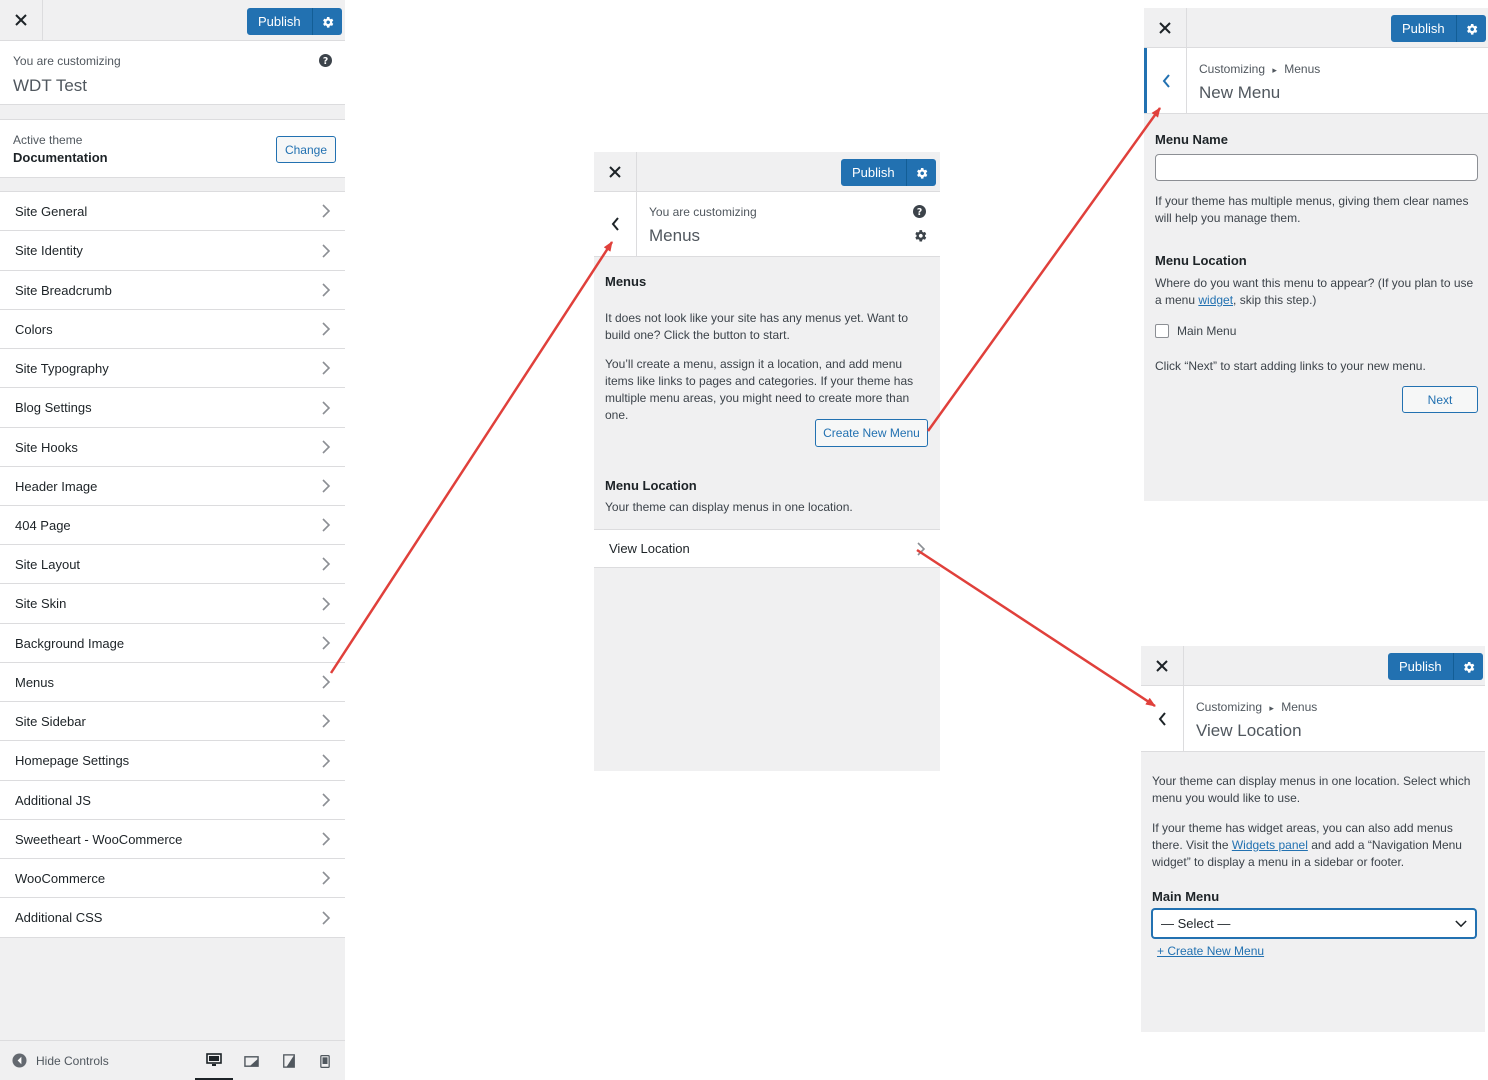 The image size is (1488, 1080). I want to click on section-woocommerce: WooCommerce, so click(172, 878).